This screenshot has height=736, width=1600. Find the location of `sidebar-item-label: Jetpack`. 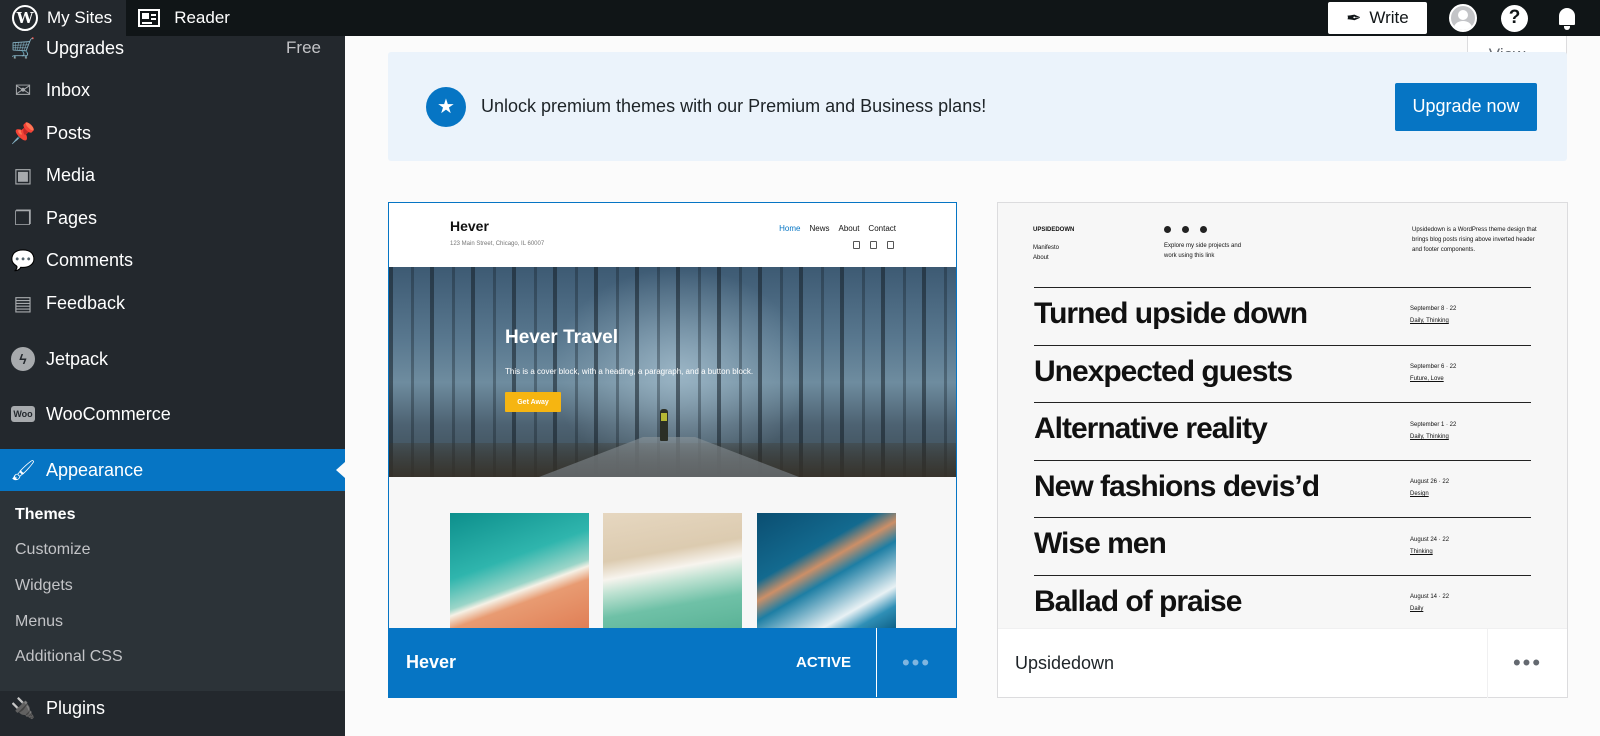

sidebar-item-label: Jetpack is located at coordinates (77, 358).